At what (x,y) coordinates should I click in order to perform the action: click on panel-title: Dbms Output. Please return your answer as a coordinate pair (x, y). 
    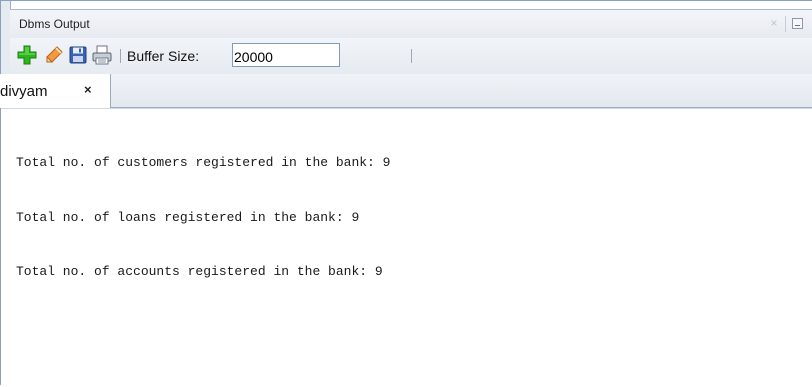
    Looking at the image, I should click on (54, 24).